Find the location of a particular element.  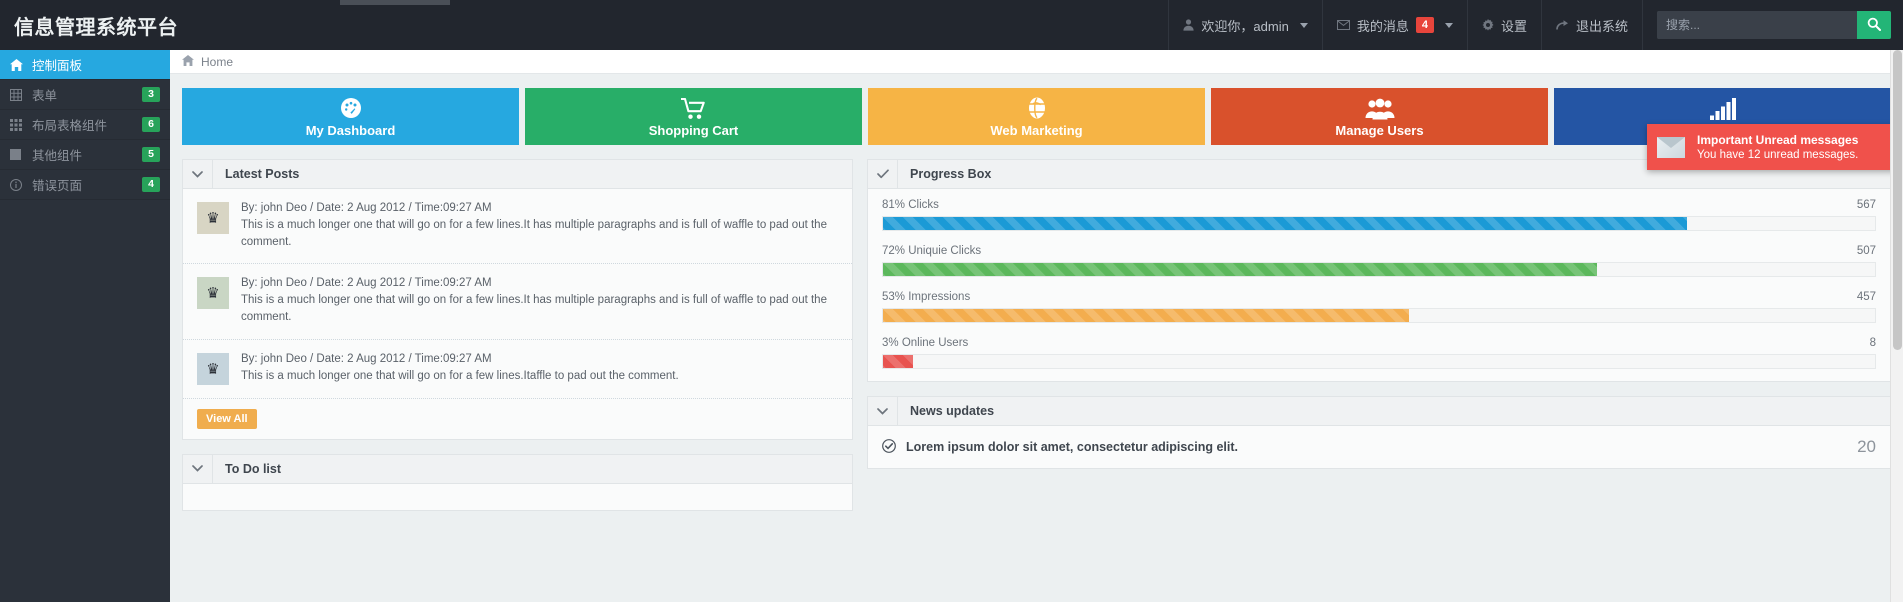

progress-label-unique-clicks: 72% Uniquie Clicks is located at coordinates (932, 251).